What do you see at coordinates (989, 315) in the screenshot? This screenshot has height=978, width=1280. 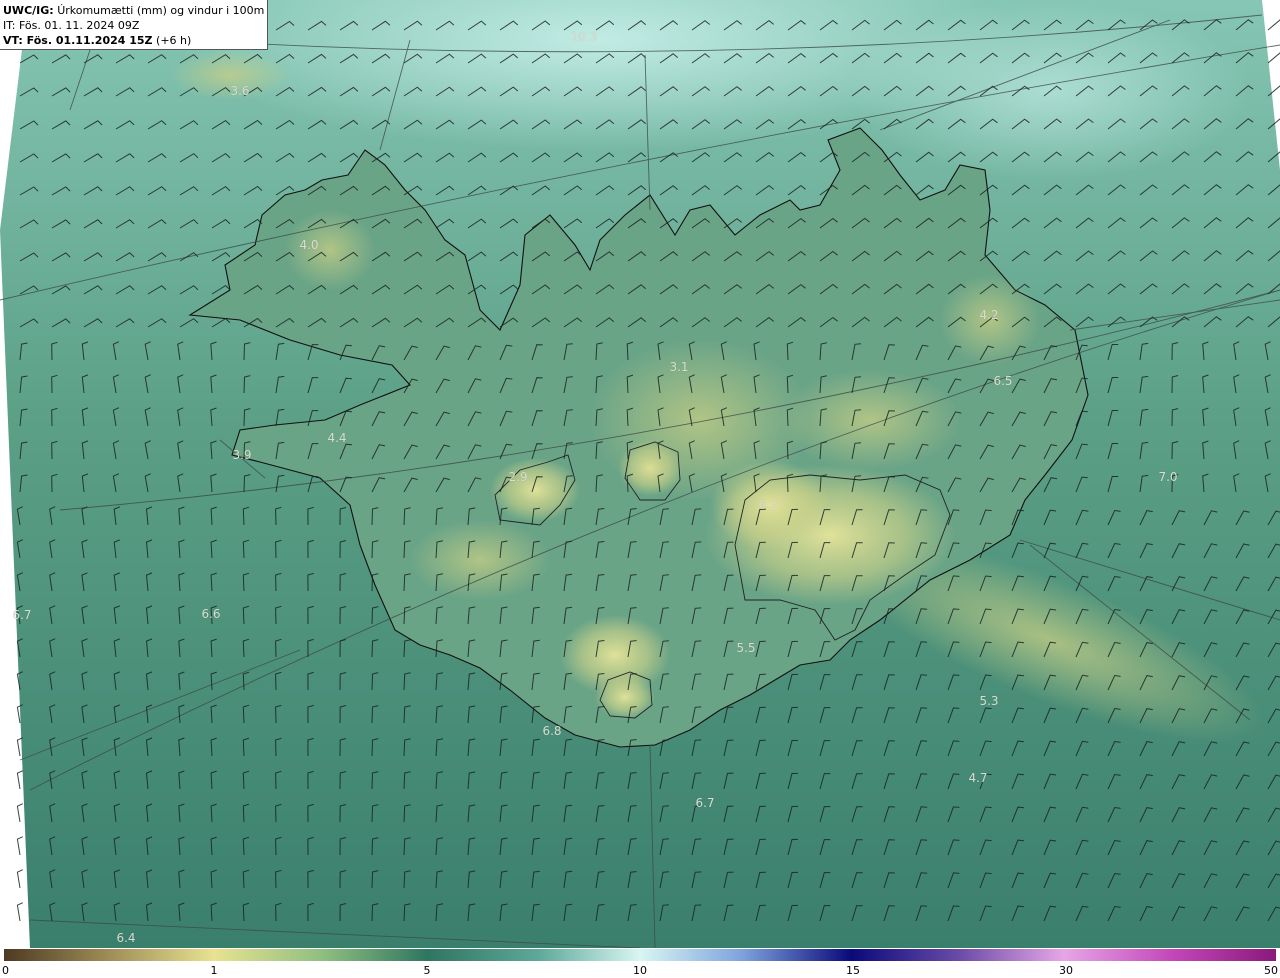 I see `map-value-label: 4.2` at bounding box center [989, 315].